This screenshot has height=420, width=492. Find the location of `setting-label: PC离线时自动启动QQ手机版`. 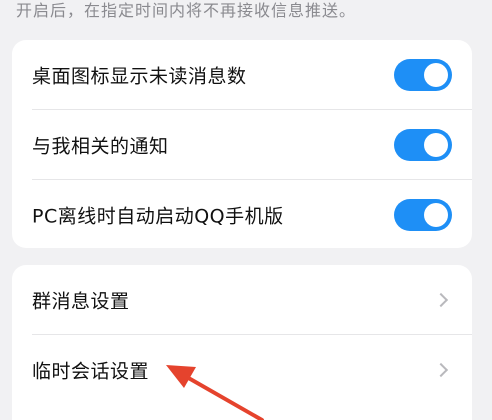

setting-label: PC离线时自动启动QQ手机版 is located at coordinates (158, 216).